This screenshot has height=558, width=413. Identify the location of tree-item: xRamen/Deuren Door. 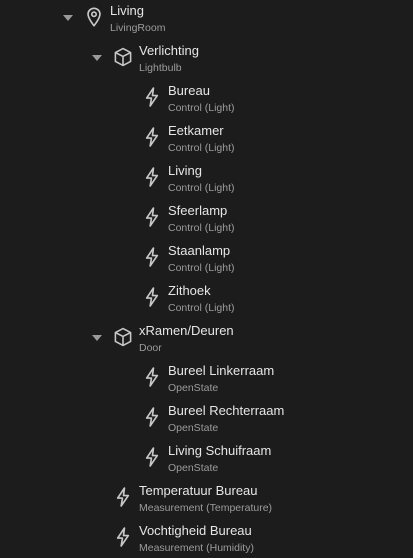
(206, 343).